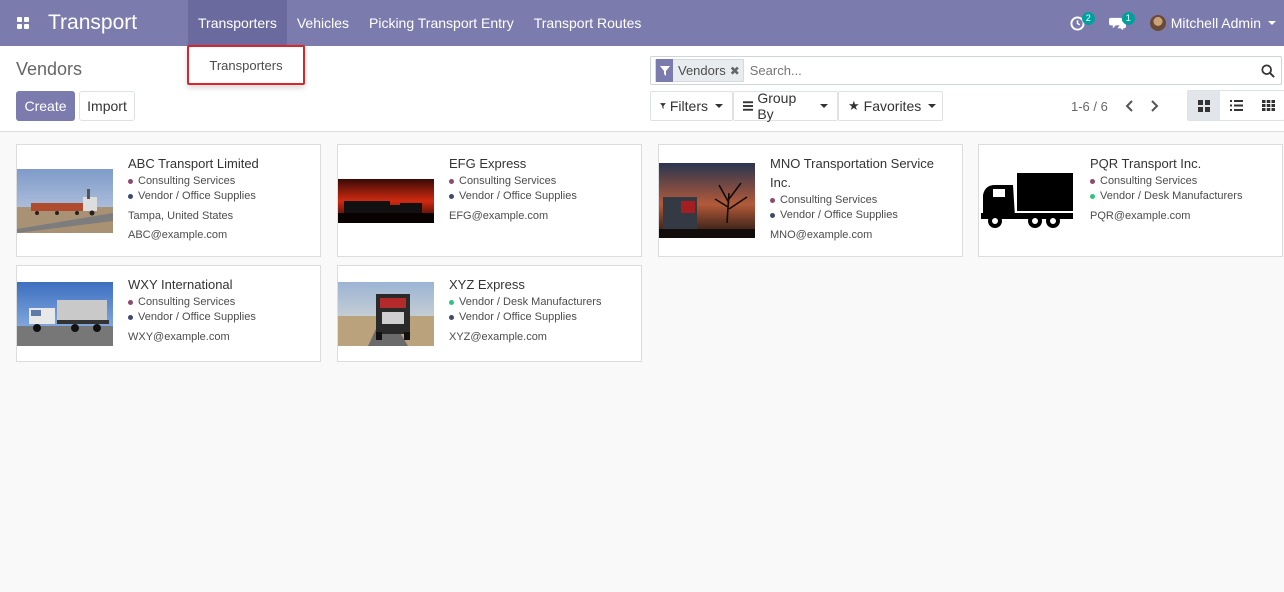  Describe the element at coordinates (1155, 106) in the screenshot. I see `chevron-right-icon` at that location.